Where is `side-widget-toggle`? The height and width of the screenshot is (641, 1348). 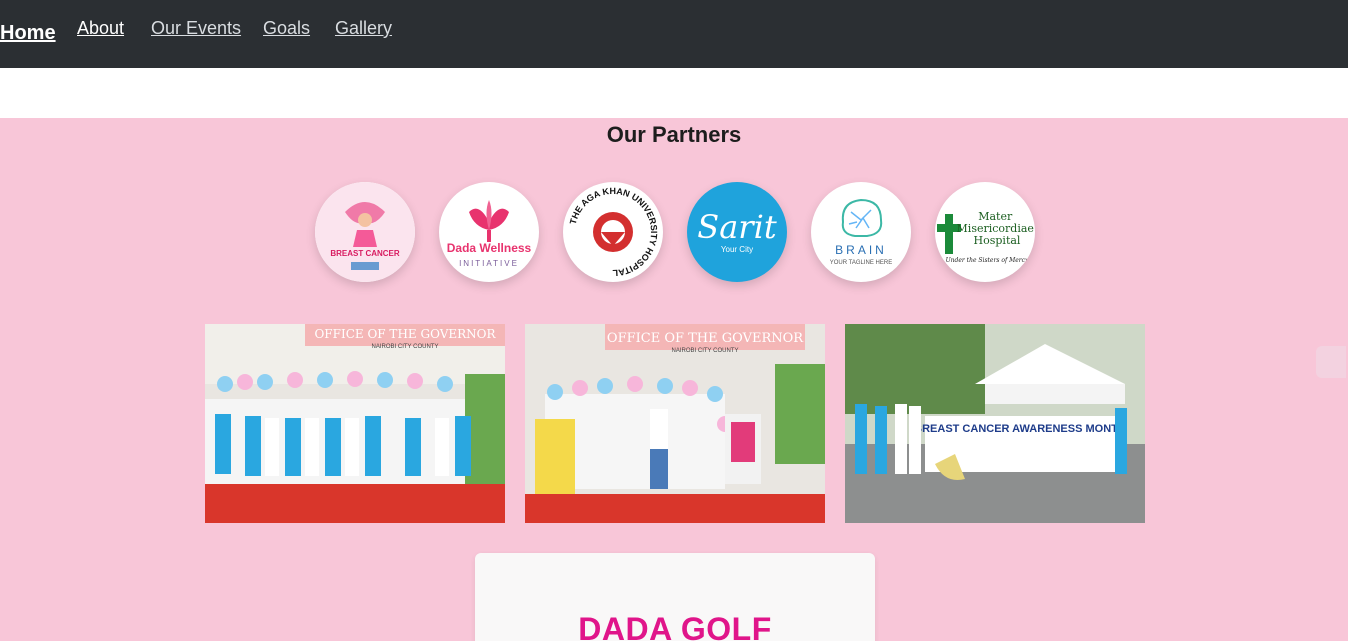 side-widget-toggle is located at coordinates (1331, 362).